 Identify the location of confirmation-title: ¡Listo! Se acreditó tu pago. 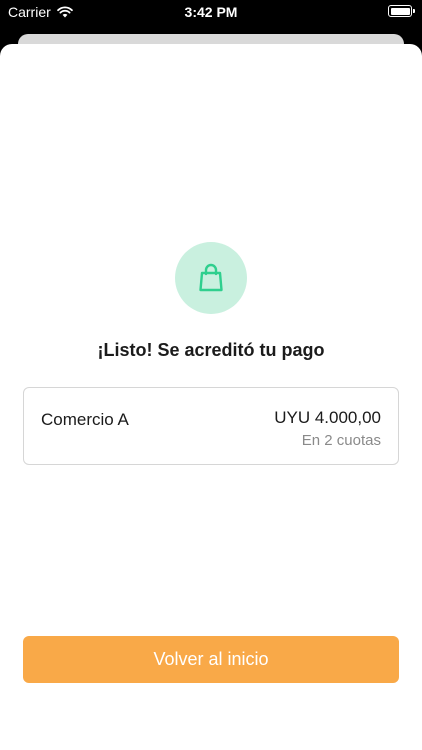
(211, 350).